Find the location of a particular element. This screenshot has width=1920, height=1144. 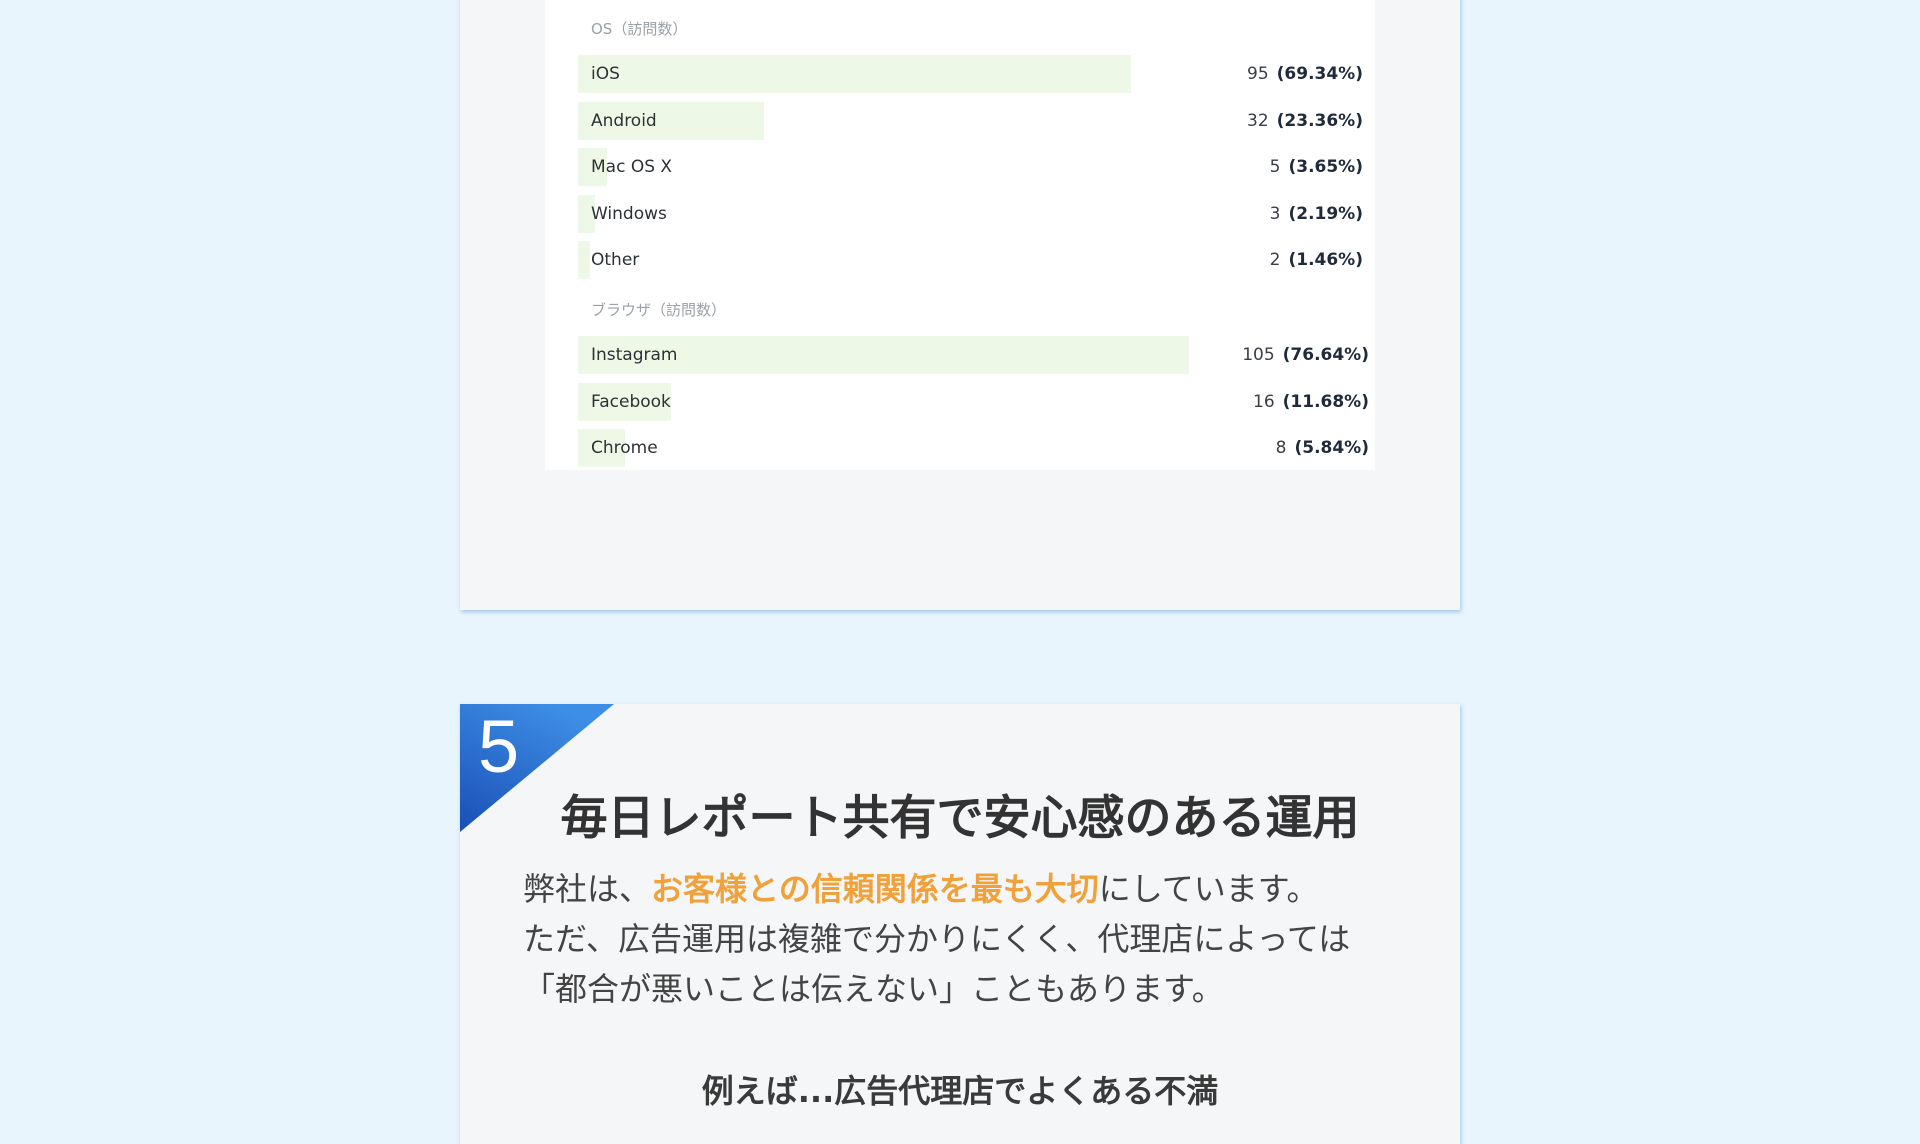

browser-count: 105 is located at coordinates (1258, 355).